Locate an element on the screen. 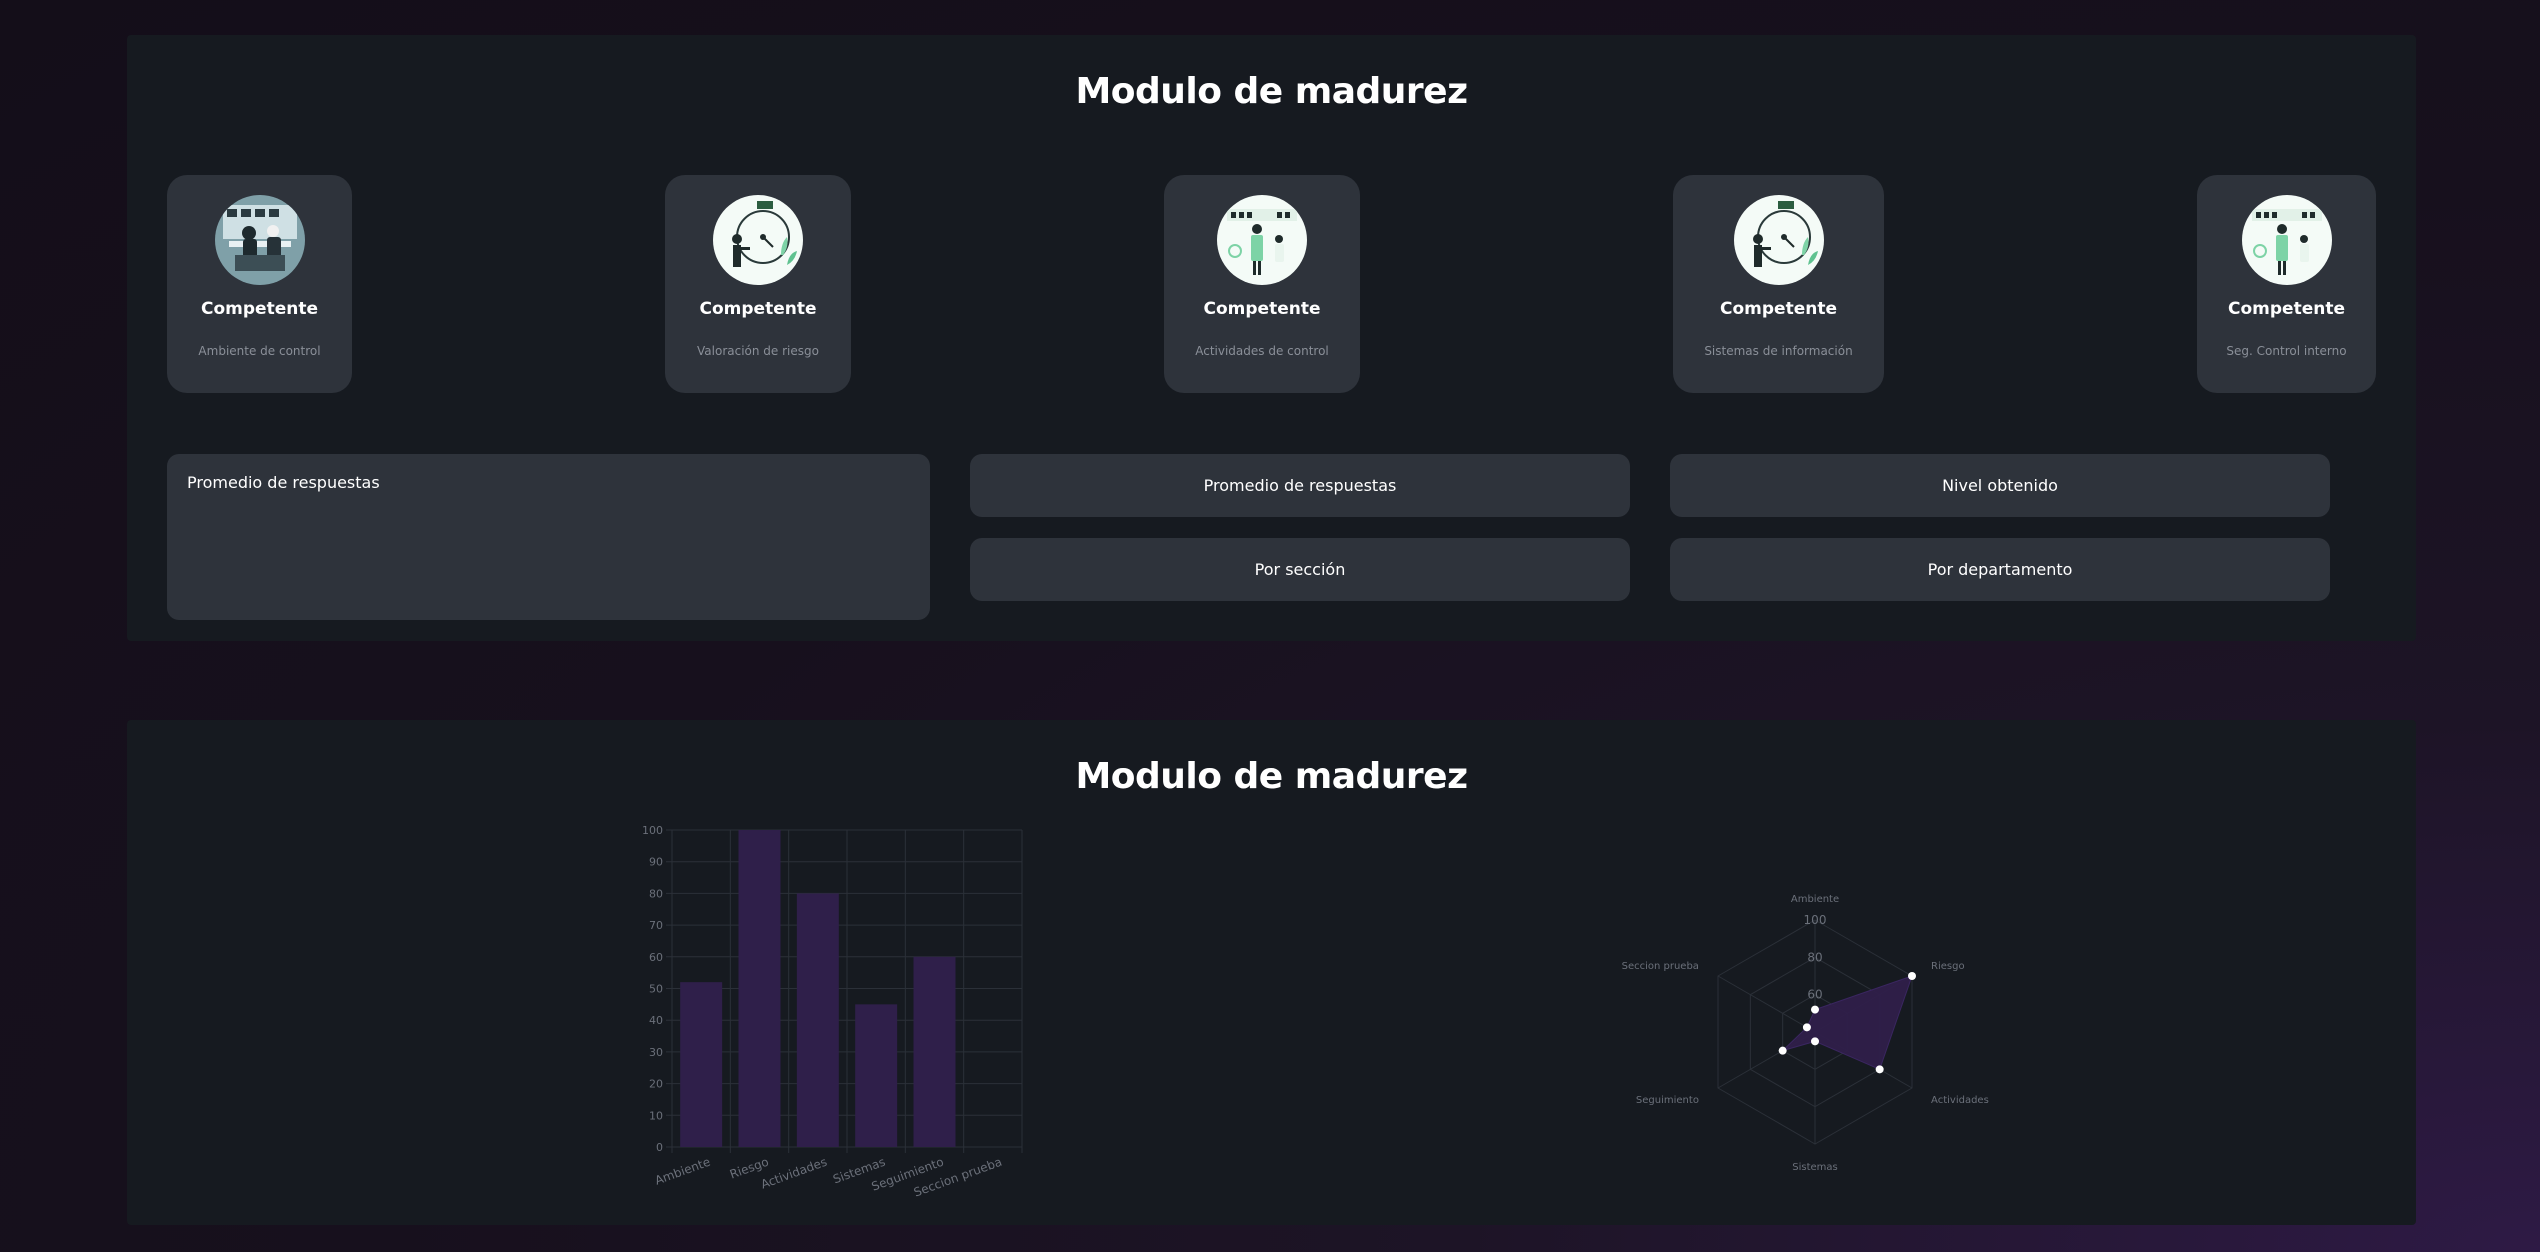  x-tick-label: Ambiente is located at coordinates (682, 1171).